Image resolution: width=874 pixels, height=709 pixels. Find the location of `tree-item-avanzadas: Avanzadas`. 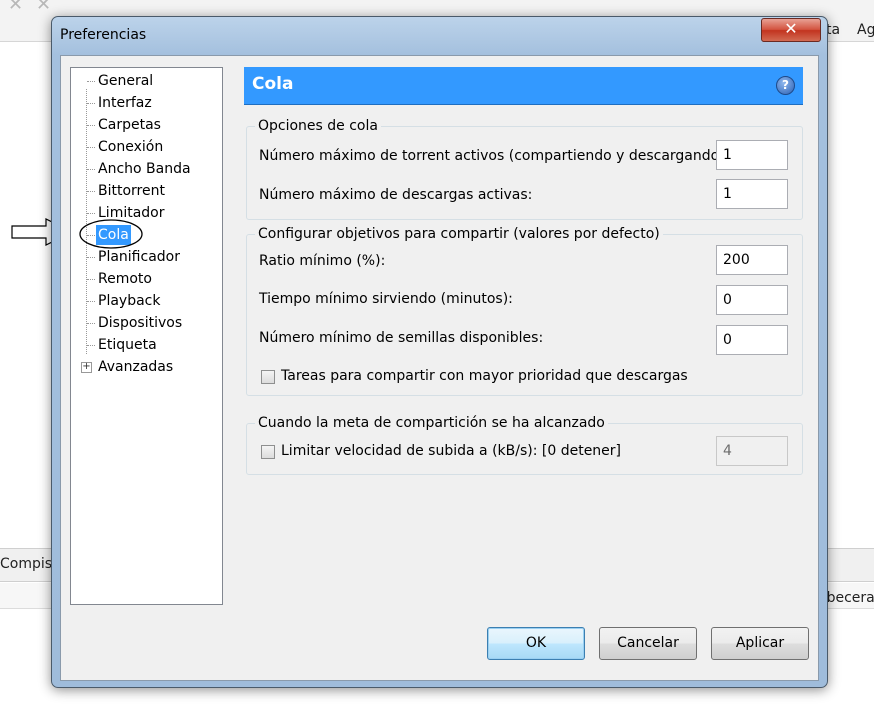

tree-item-avanzadas: Avanzadas is located at coordinates (135, 367).